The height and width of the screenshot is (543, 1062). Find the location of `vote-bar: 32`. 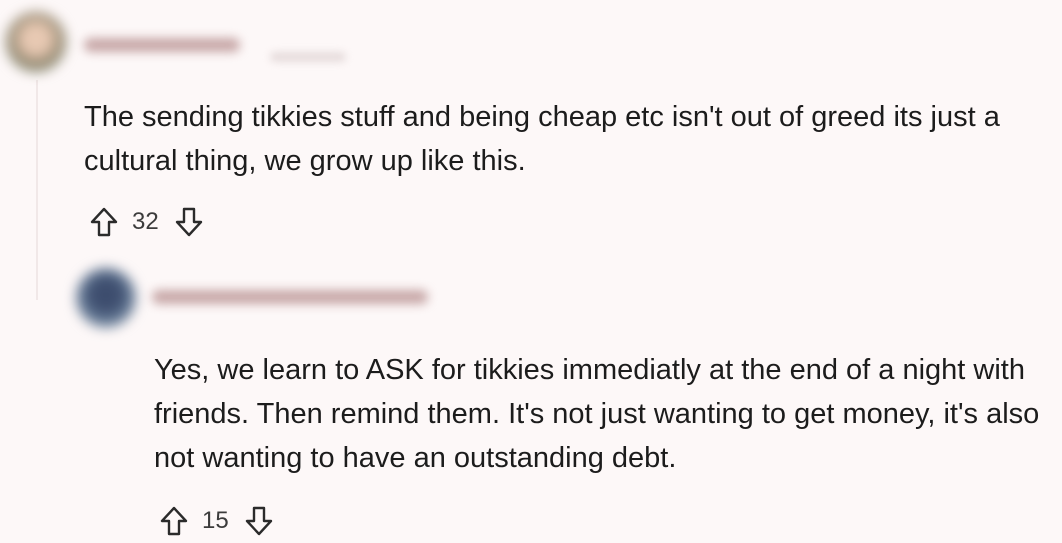

vote-bar: 32 is located at coordinates (146, 222).